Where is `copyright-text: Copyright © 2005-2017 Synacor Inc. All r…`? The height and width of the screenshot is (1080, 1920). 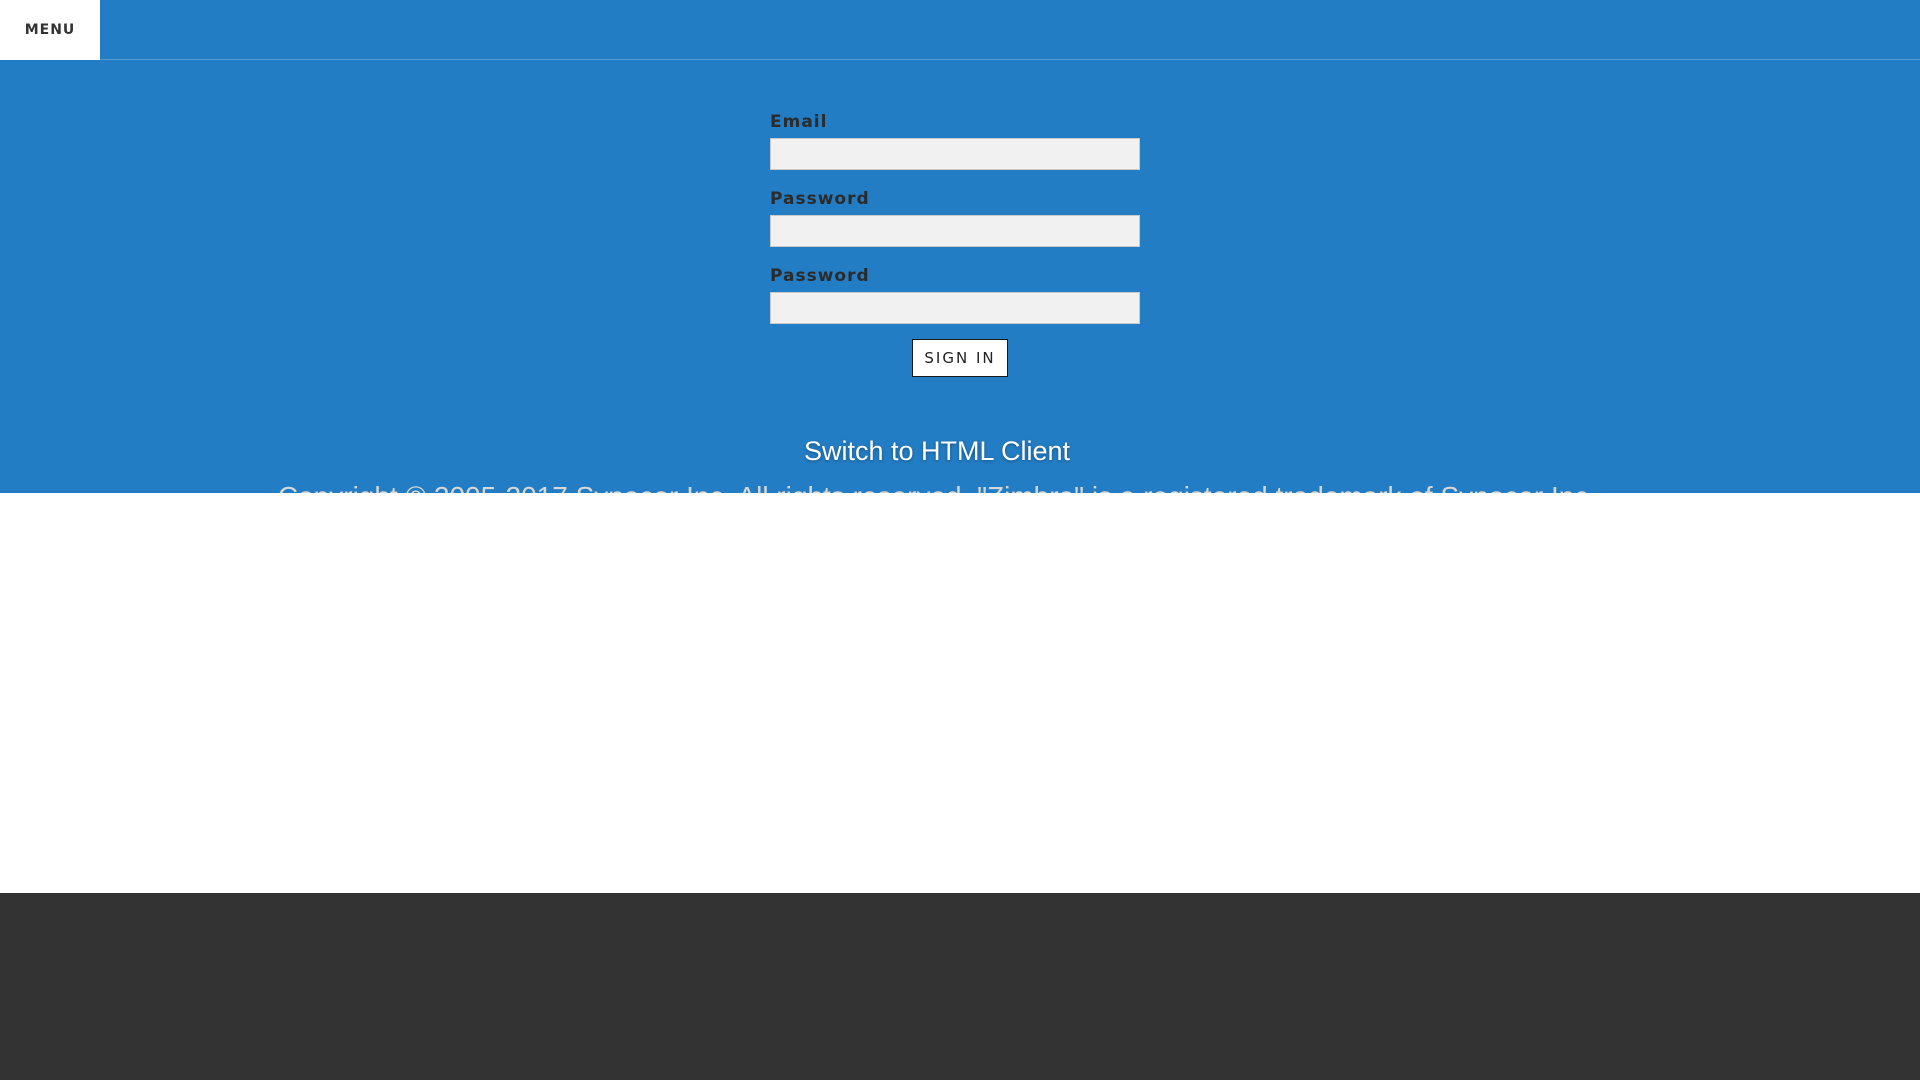 copyright-text: Copyright © 2005-2017 Synacor Inc. All r… is located at coordinates (937, 487).